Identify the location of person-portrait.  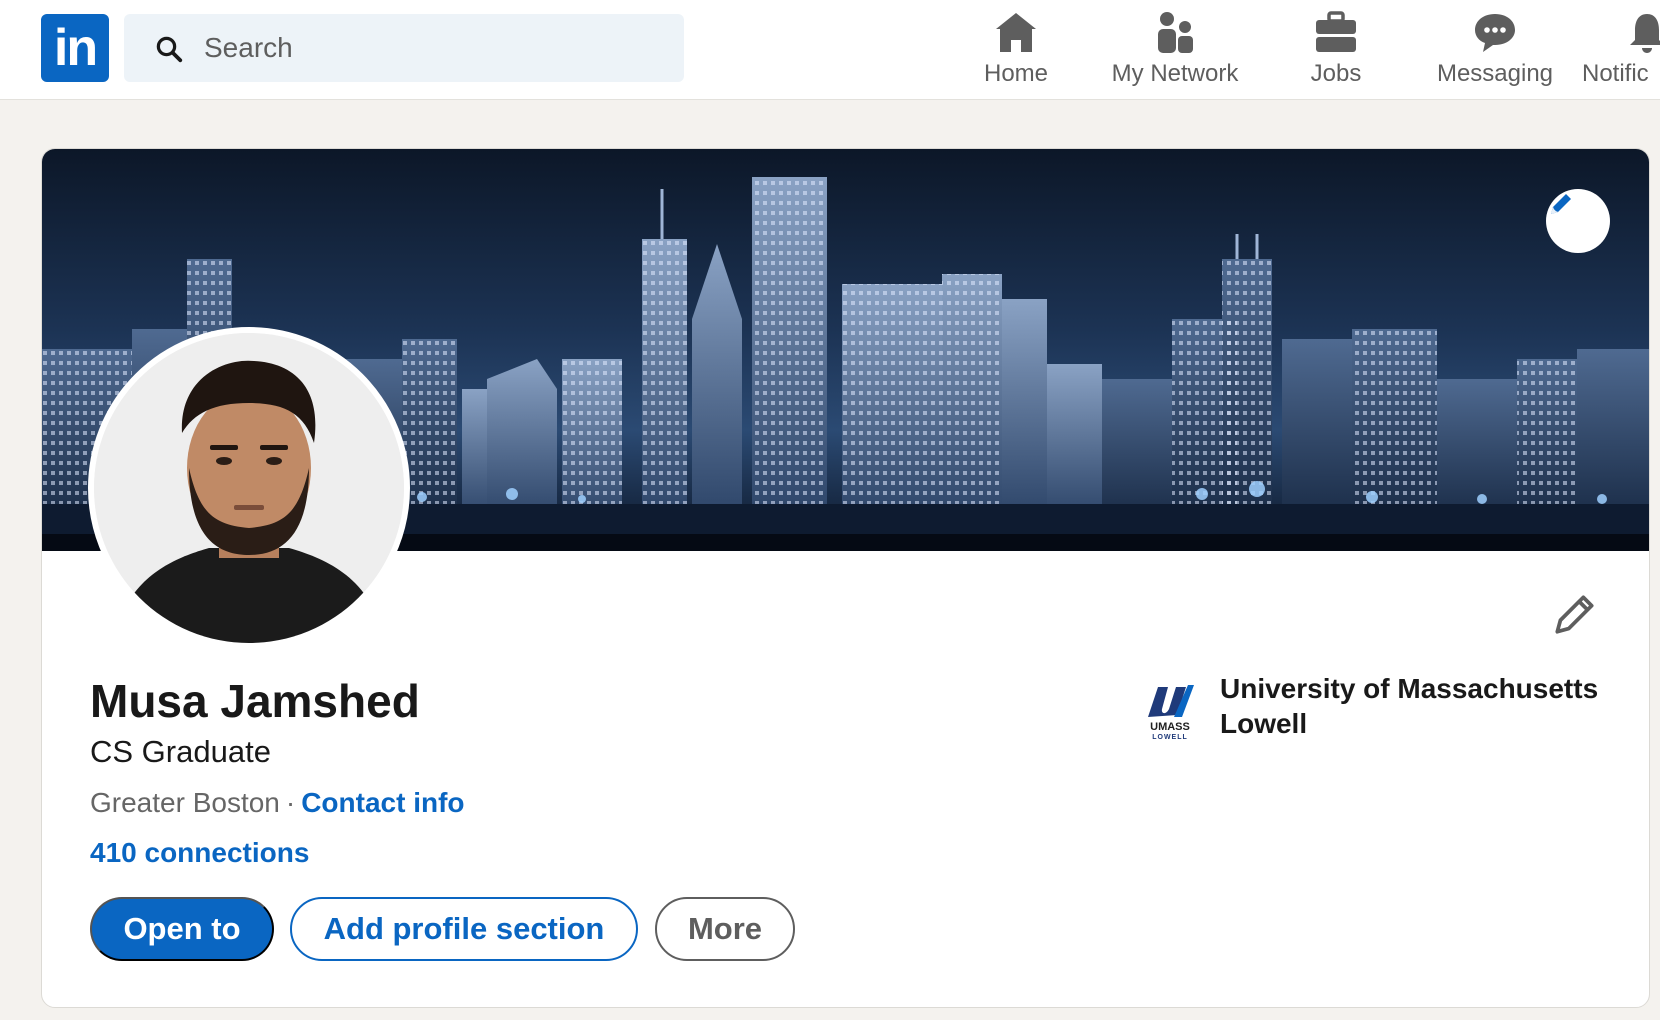
(249, 488).